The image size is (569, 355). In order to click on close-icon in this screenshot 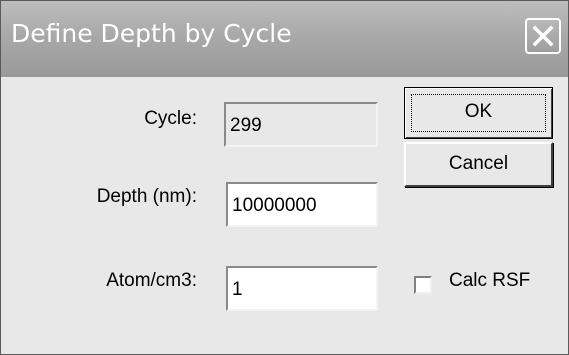, I will do `click(543, 36)`.